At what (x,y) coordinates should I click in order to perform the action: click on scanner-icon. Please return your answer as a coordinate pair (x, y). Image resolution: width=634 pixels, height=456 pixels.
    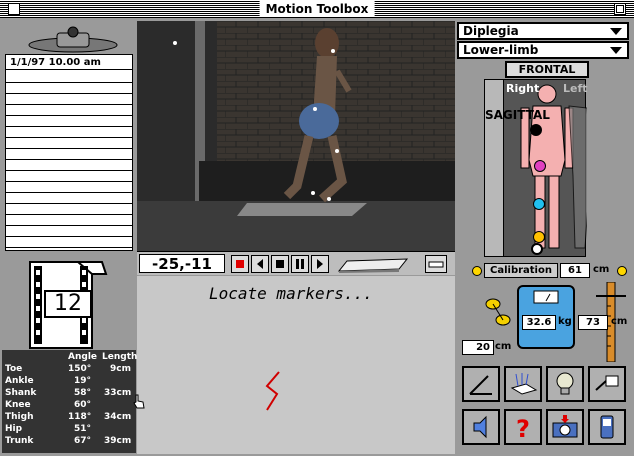
    Looking at the image, I should click on (524, 384).